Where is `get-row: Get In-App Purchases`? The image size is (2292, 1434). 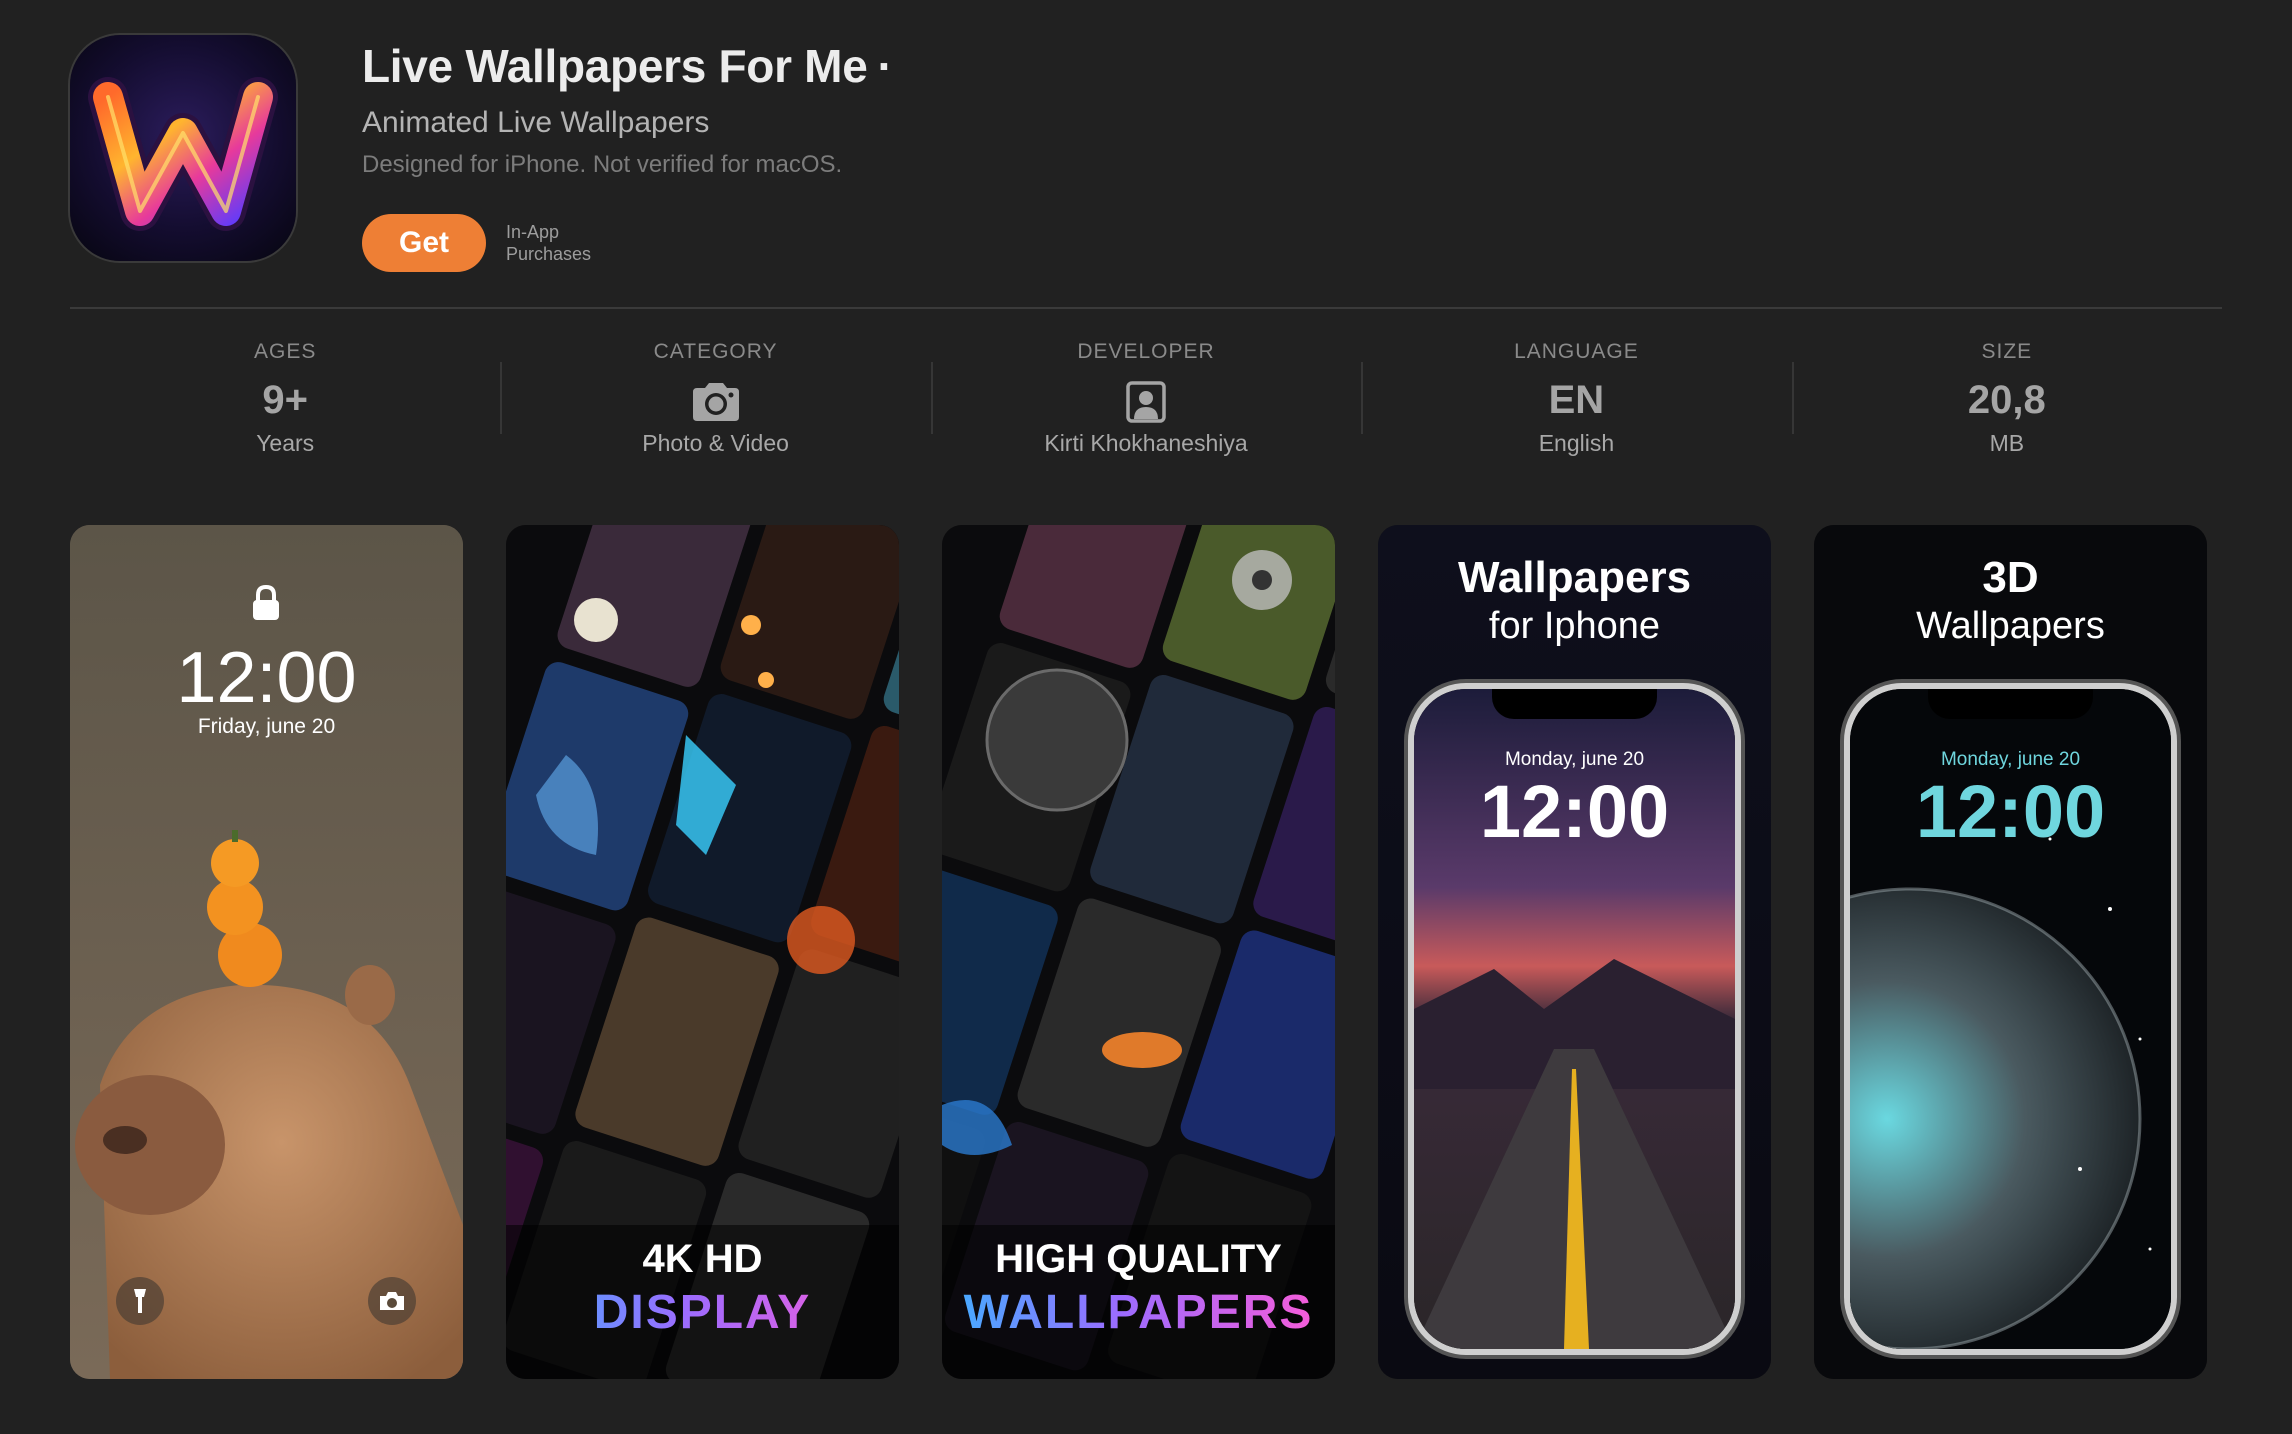
get-row: Get In-App Purchases is located at coordinates (476, 243).